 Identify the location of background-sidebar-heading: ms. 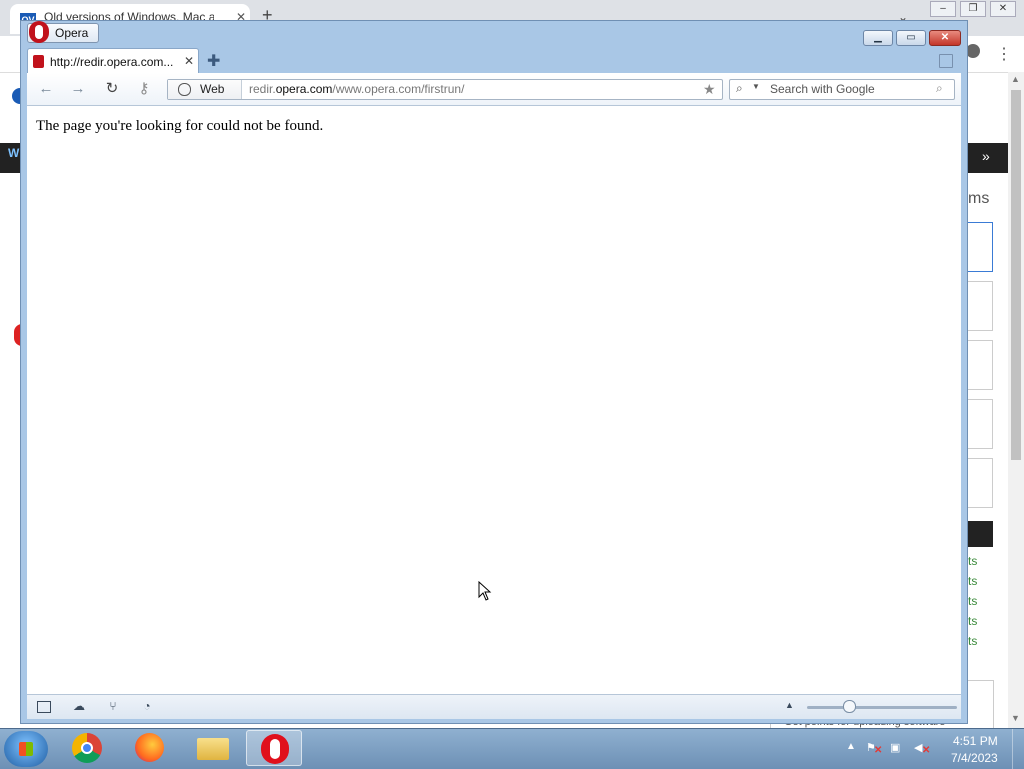
(979, 198).